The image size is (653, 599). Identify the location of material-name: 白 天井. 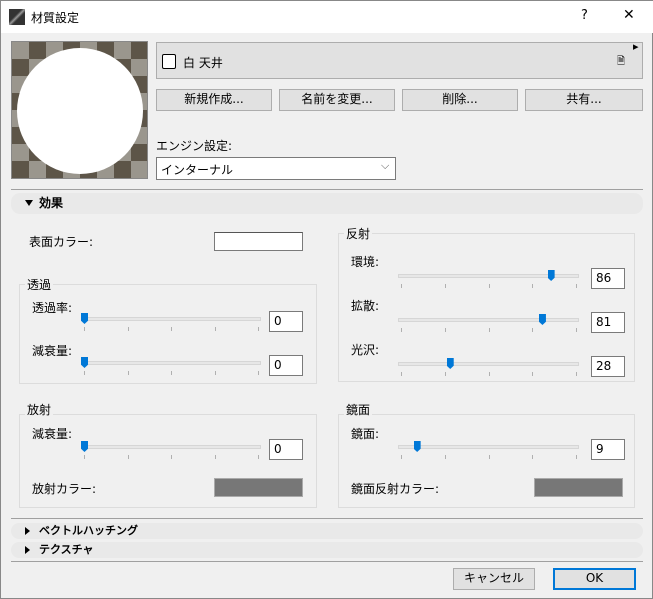
(203, 63).